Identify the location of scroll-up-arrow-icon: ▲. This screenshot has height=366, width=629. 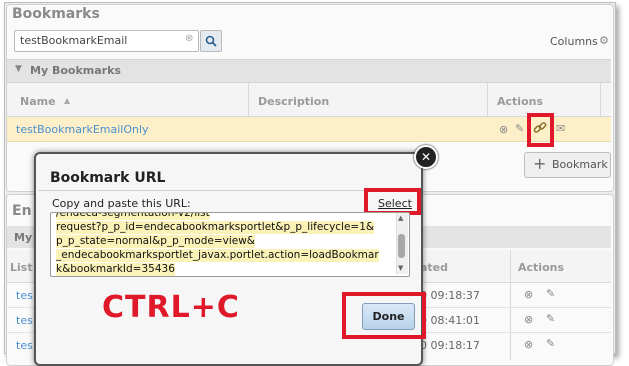
(400, 218).